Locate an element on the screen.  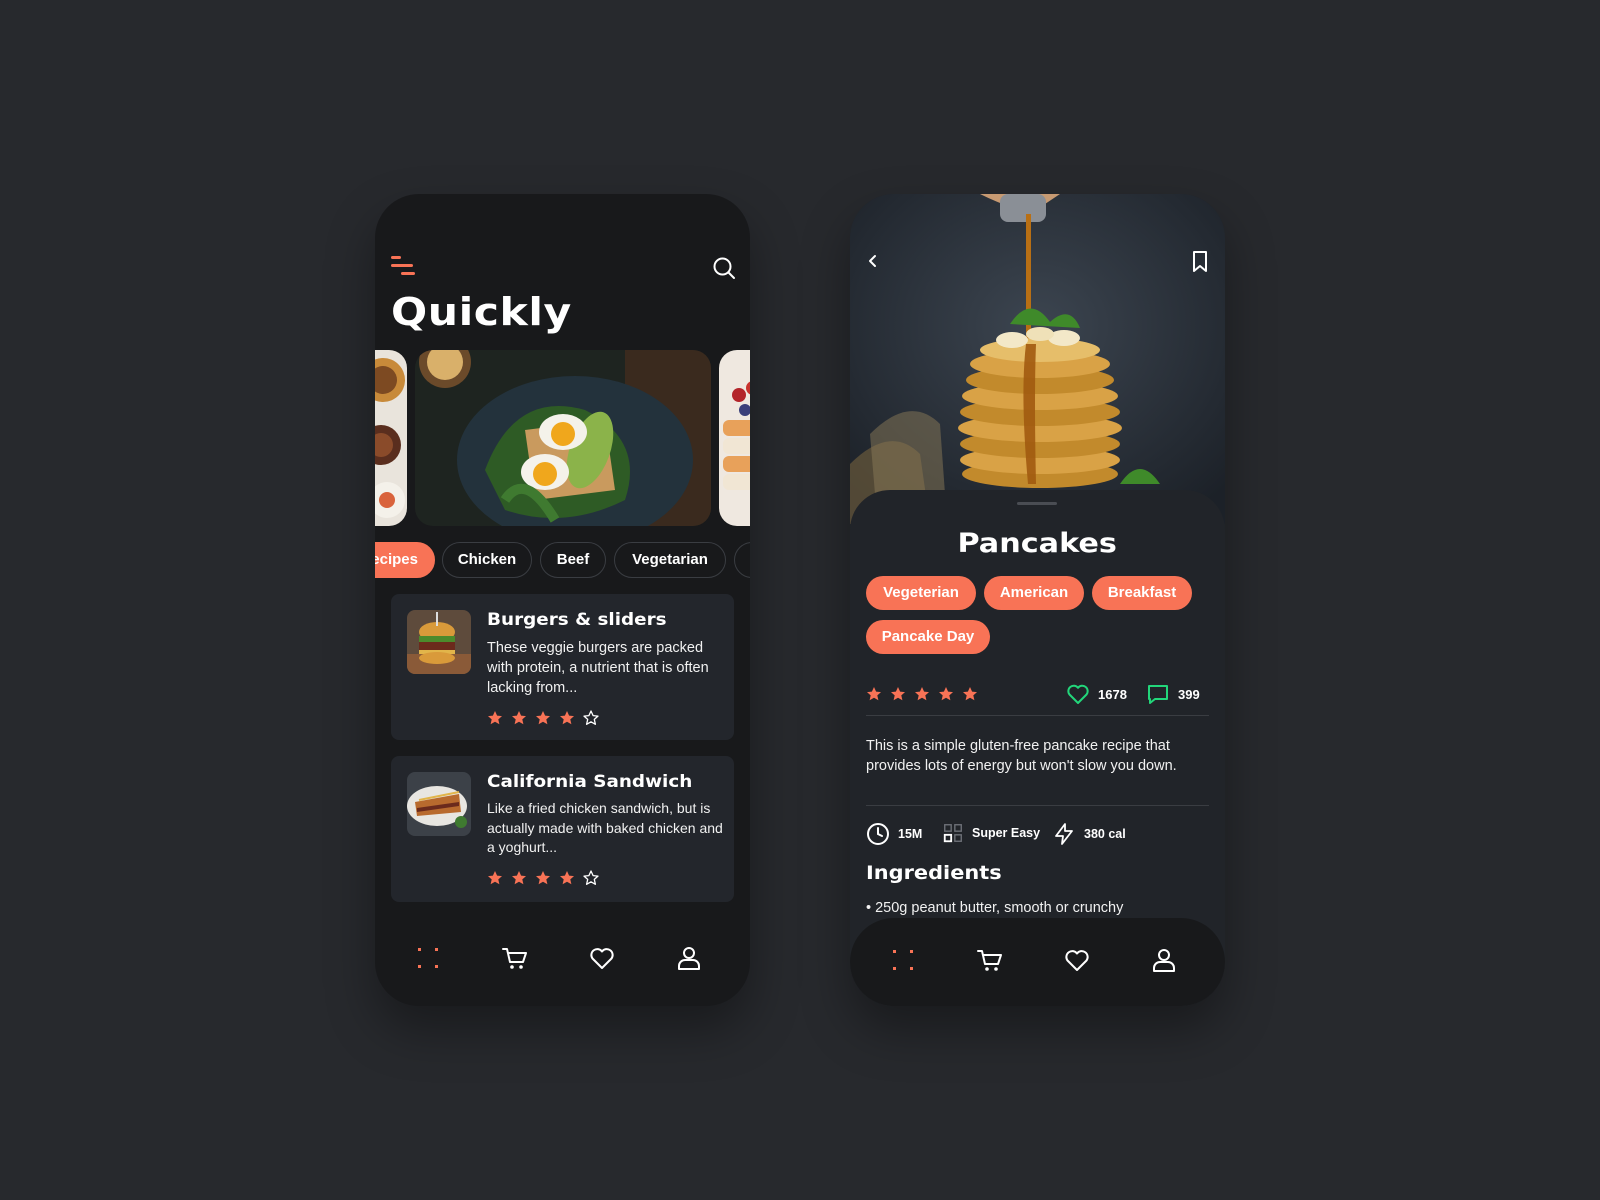
bookmark-icon is located at coordinates (1200, 262).